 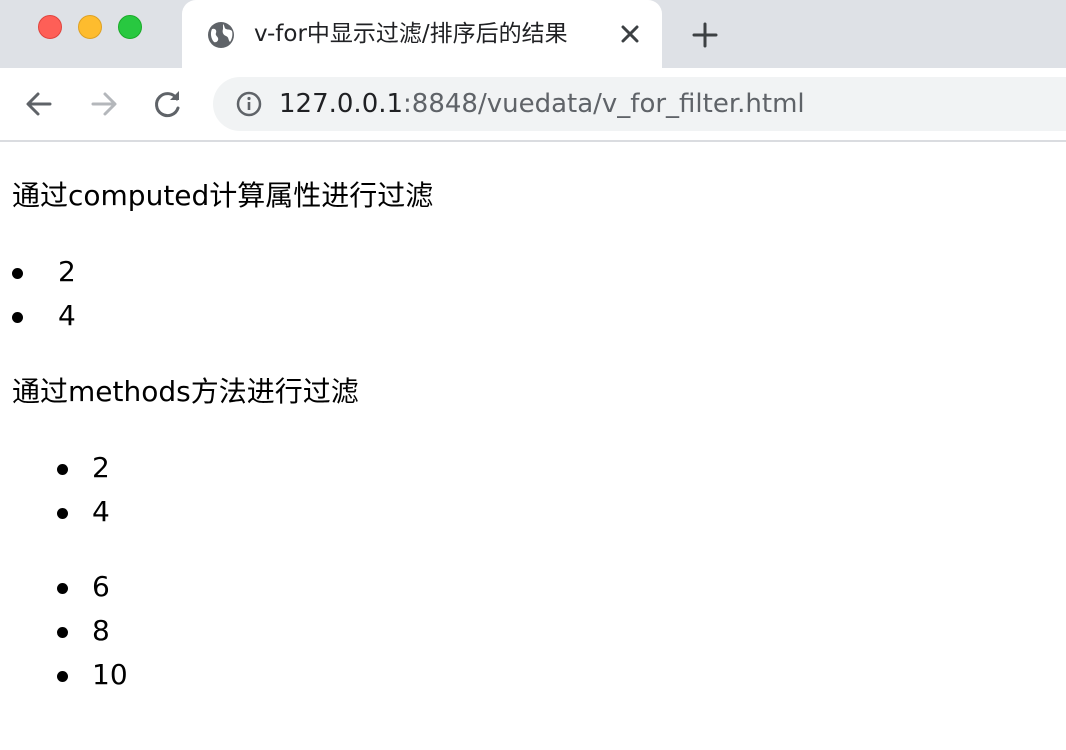 What do you see at coordinates (101, 630) in the screenshot?
I see `list-item: 8` at bounding box center [101, 630].